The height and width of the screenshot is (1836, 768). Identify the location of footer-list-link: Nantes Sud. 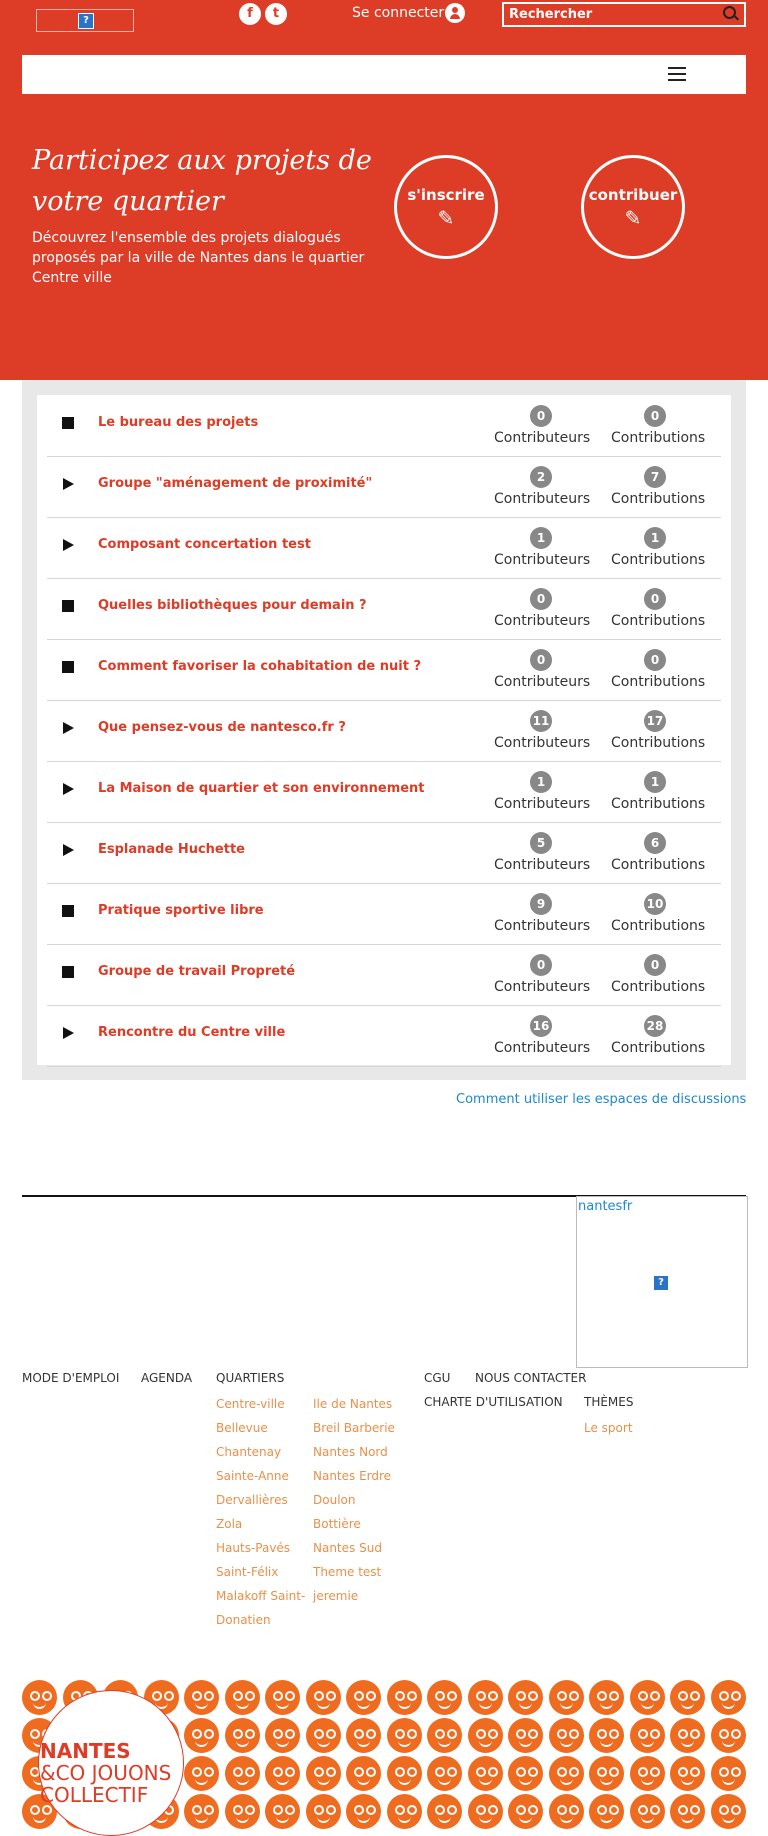
(360, 1548).